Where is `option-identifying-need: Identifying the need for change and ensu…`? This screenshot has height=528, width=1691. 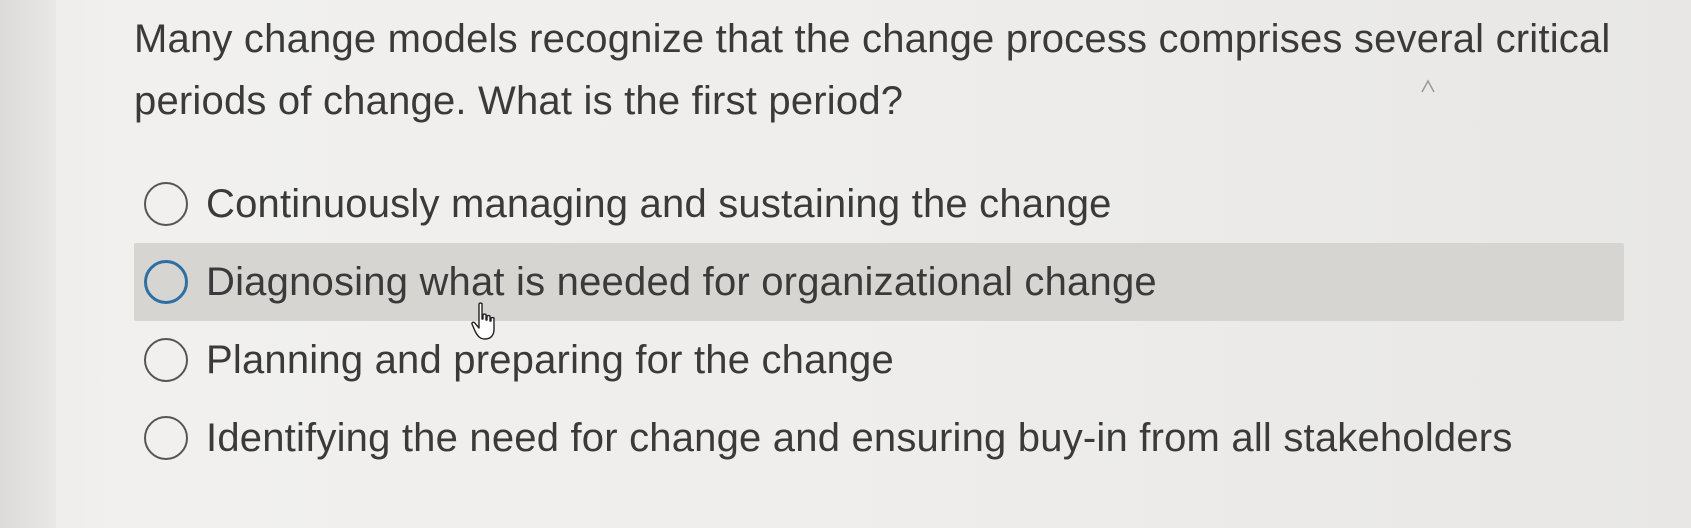 option-identifying-need: Identifying the need for change and ensu… is located at coordinates (879, 438).